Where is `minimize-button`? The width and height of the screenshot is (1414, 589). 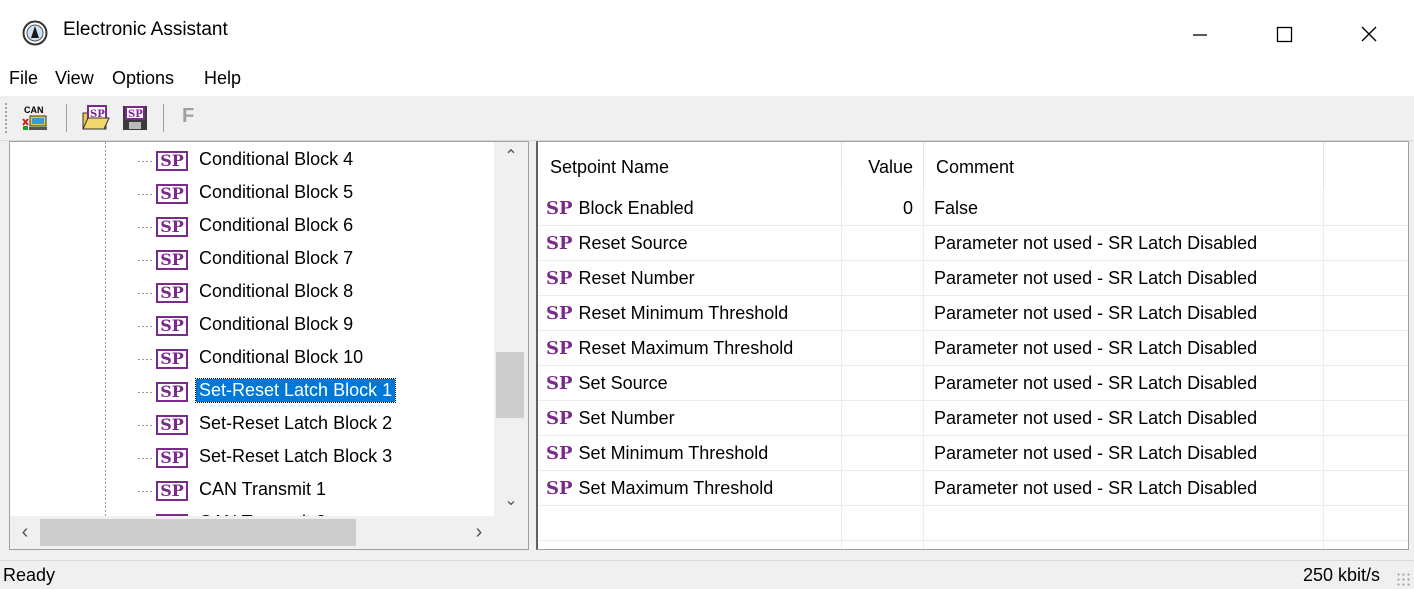 minimize-button is located at coordinates (1200, 34).